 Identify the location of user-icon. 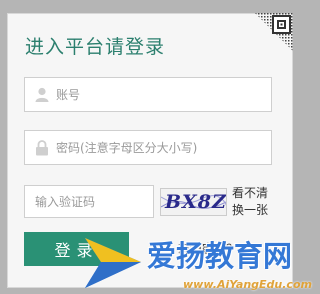
(42, 95).